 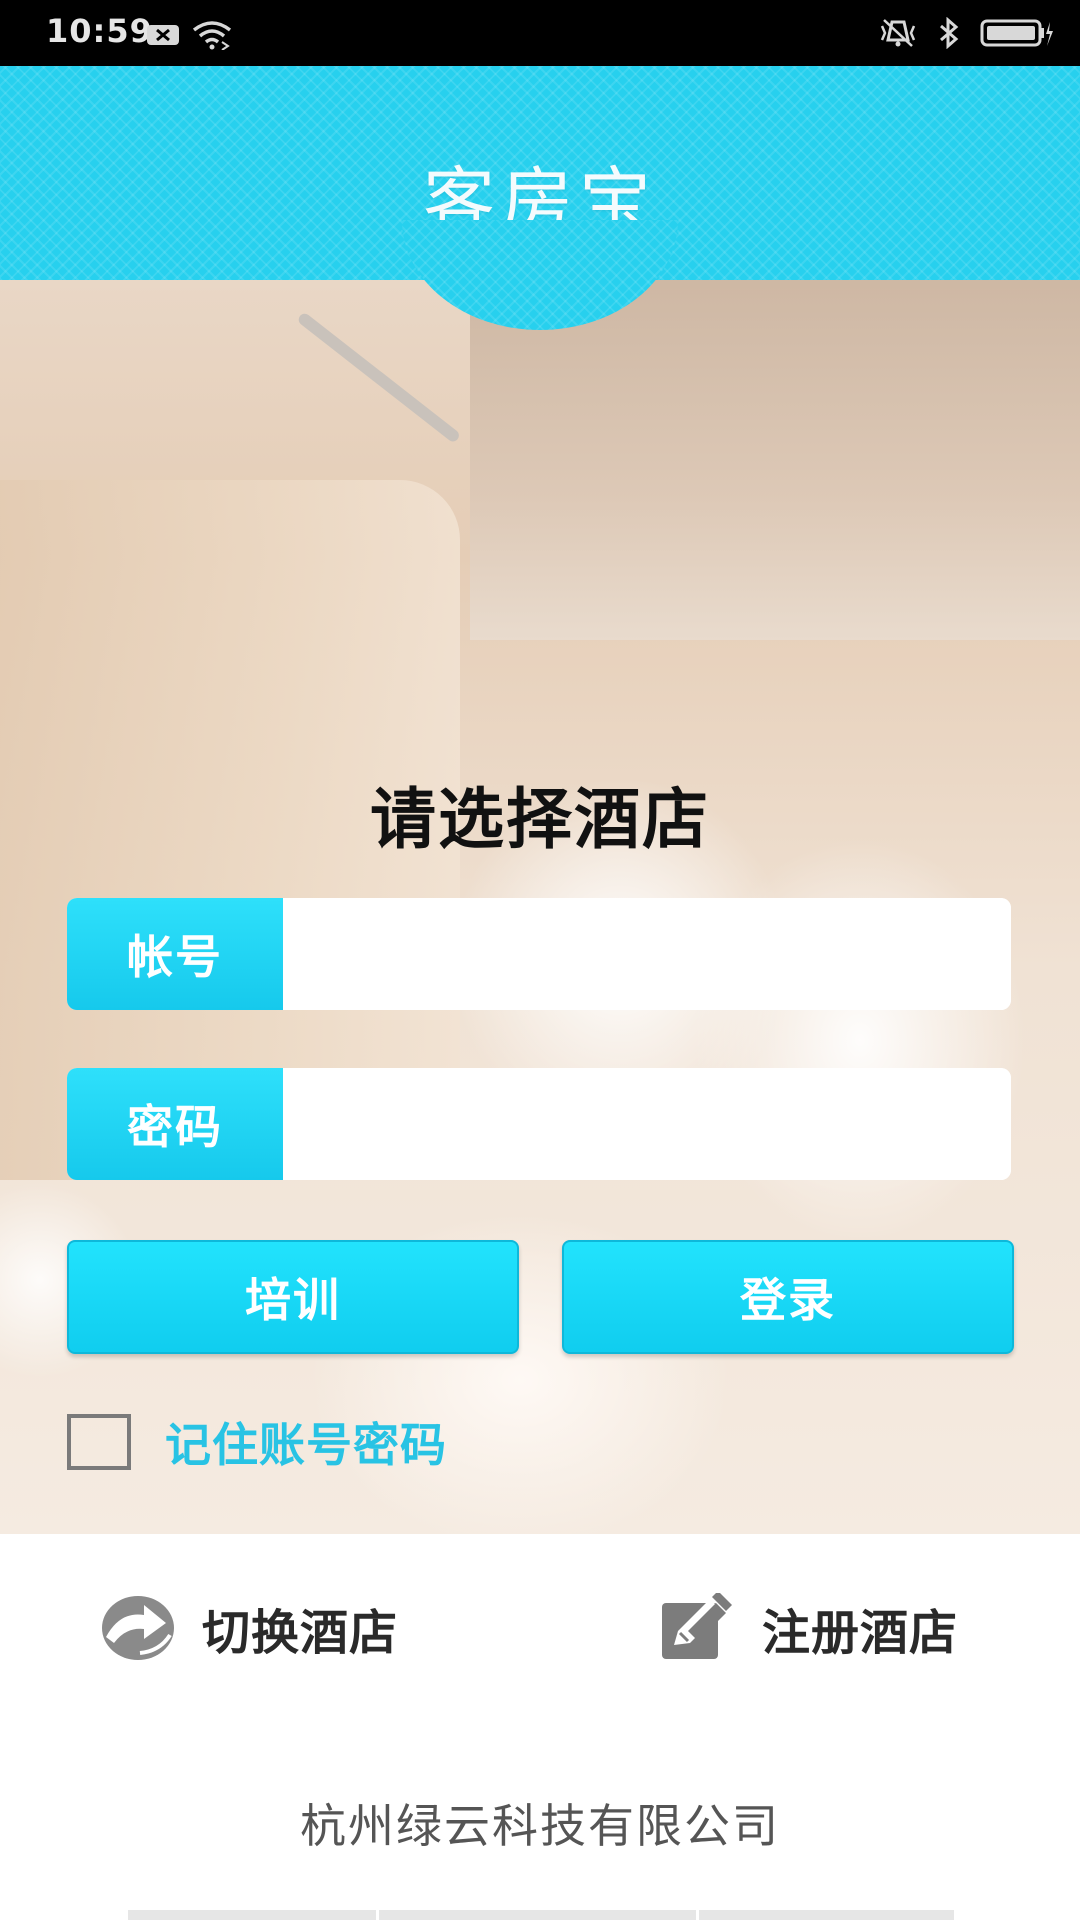 I want to click on photo-reading-lamp, so click(x=379, y=377).